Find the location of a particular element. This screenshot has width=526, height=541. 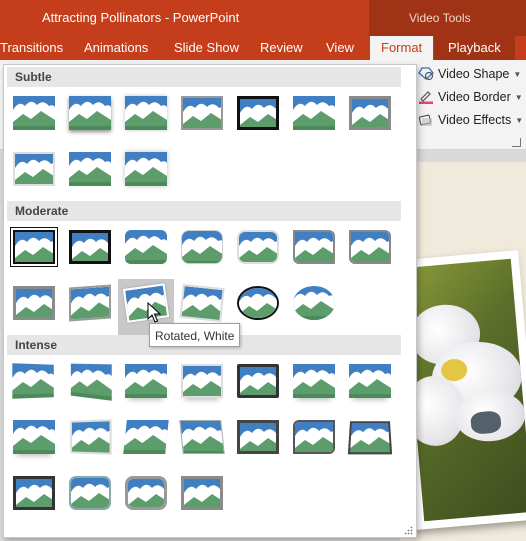

context-tab-group: Video Tools is located at coordinates (447, 18).